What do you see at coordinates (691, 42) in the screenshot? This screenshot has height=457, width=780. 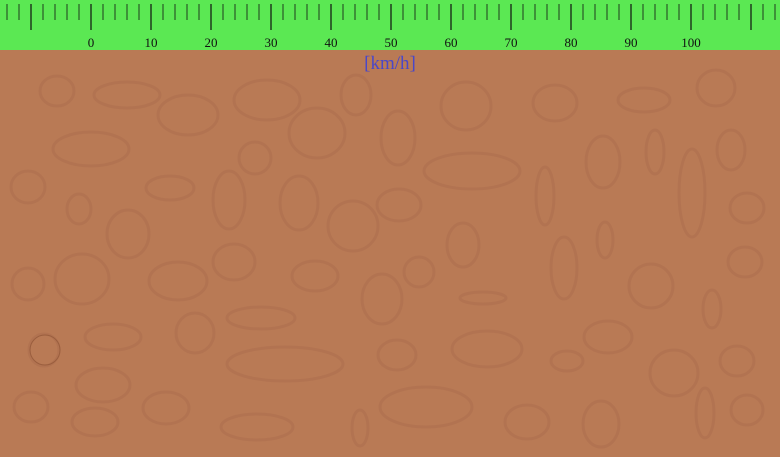 I see `ruler-tick-label: 100` at bounding box center [691, 42].